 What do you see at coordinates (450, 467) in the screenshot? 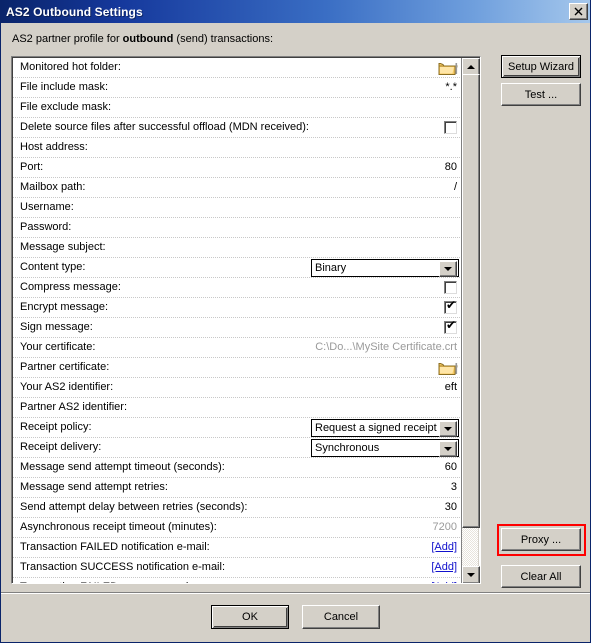
I see `setting-value: 60` at bounding box center [450, 467].